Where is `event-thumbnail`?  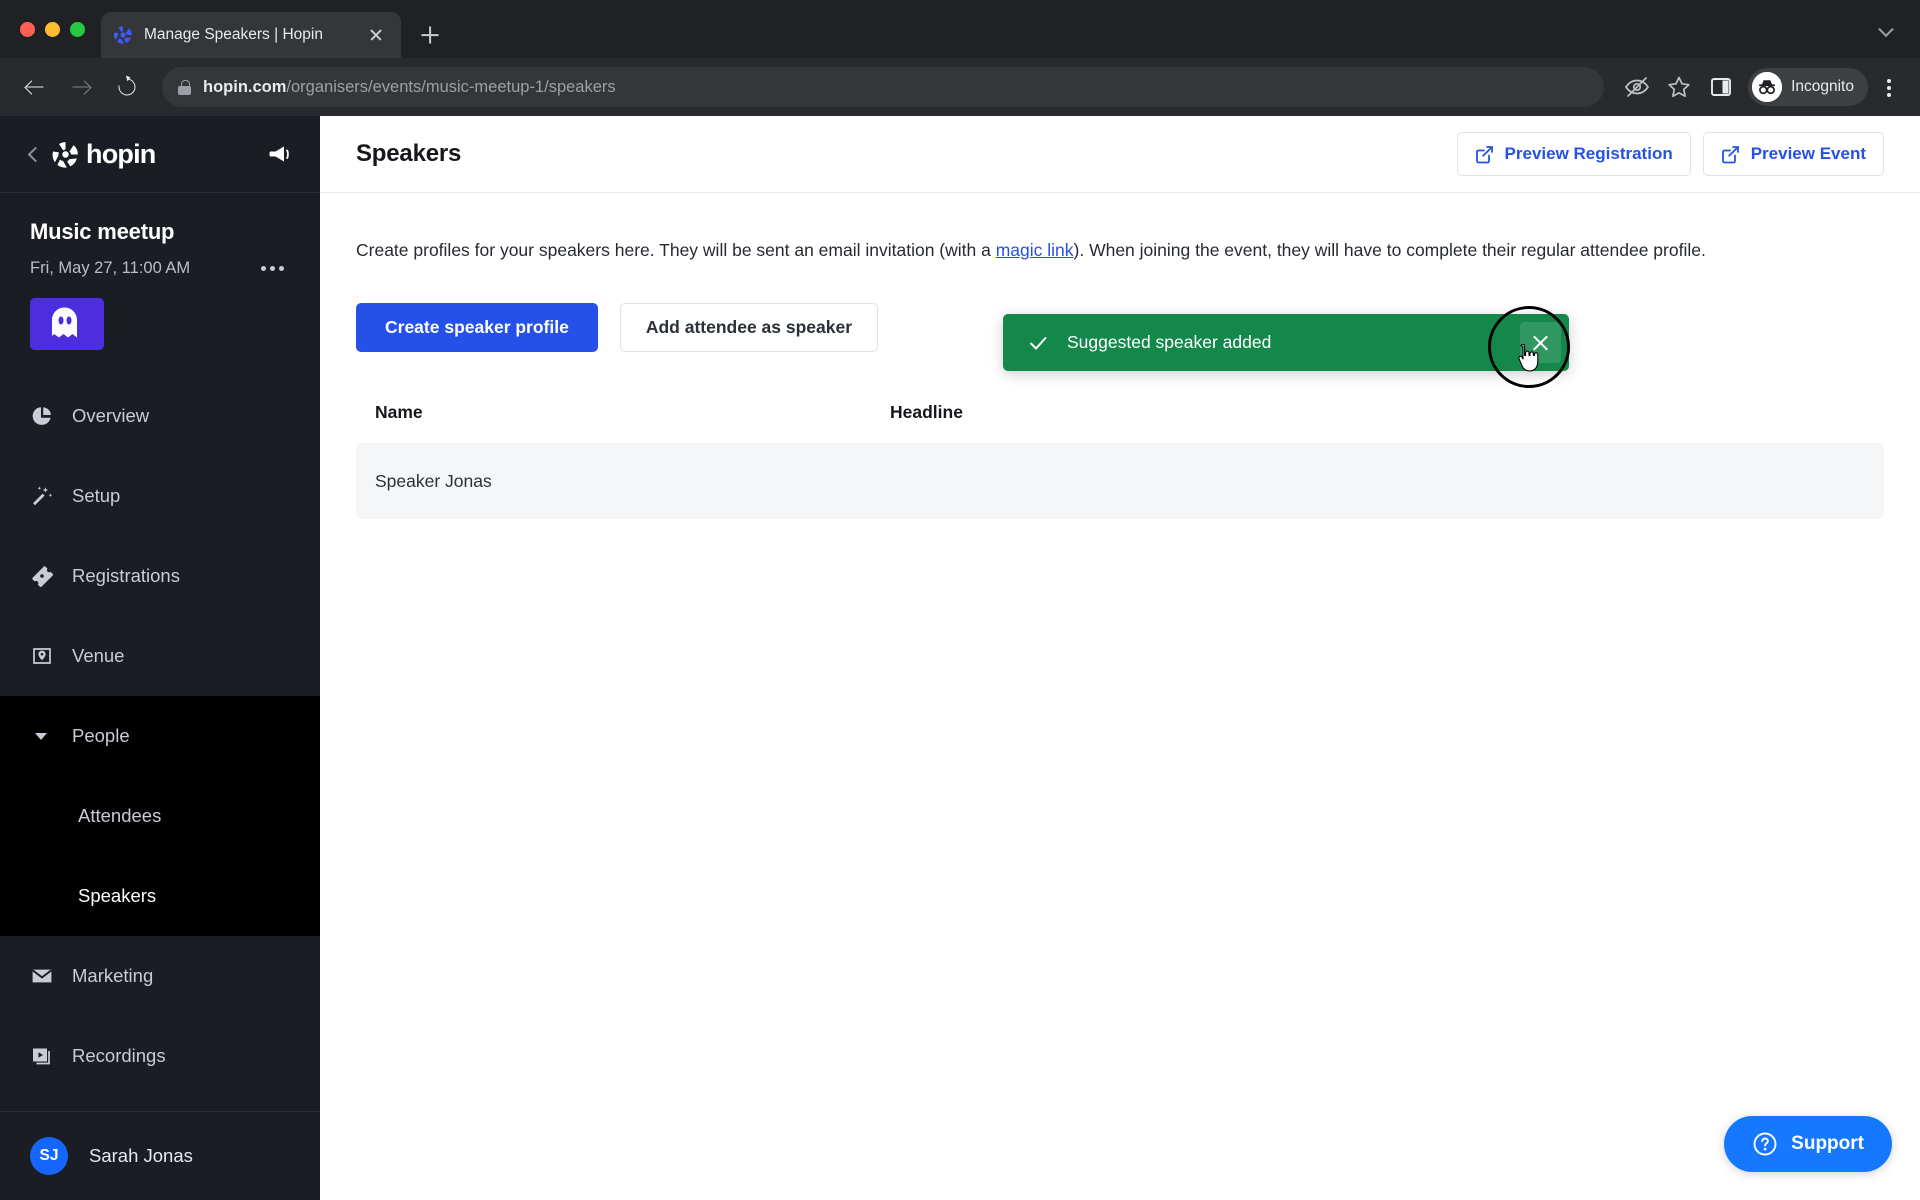 event-thumbnail is located at coordinates (67, 324).